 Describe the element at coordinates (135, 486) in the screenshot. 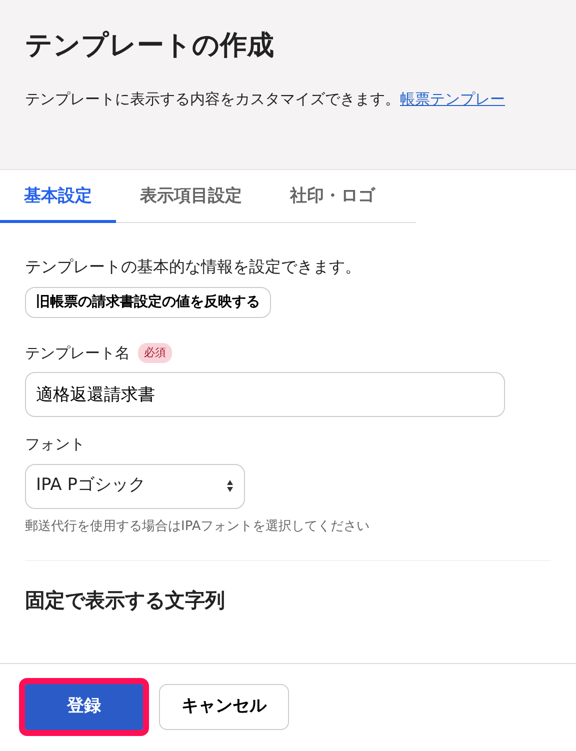

I see `font-select: IPA Pゴシック` at that location.